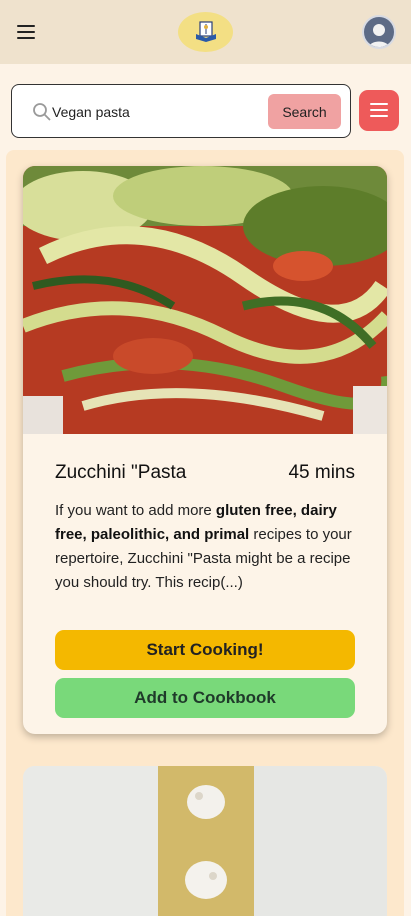 Image resolution: width=411 pixels, height=916 pixels. Describe the element at coordinates (321, 472) in the screenshot. I see `recipe-time: 45 mins` at that location.